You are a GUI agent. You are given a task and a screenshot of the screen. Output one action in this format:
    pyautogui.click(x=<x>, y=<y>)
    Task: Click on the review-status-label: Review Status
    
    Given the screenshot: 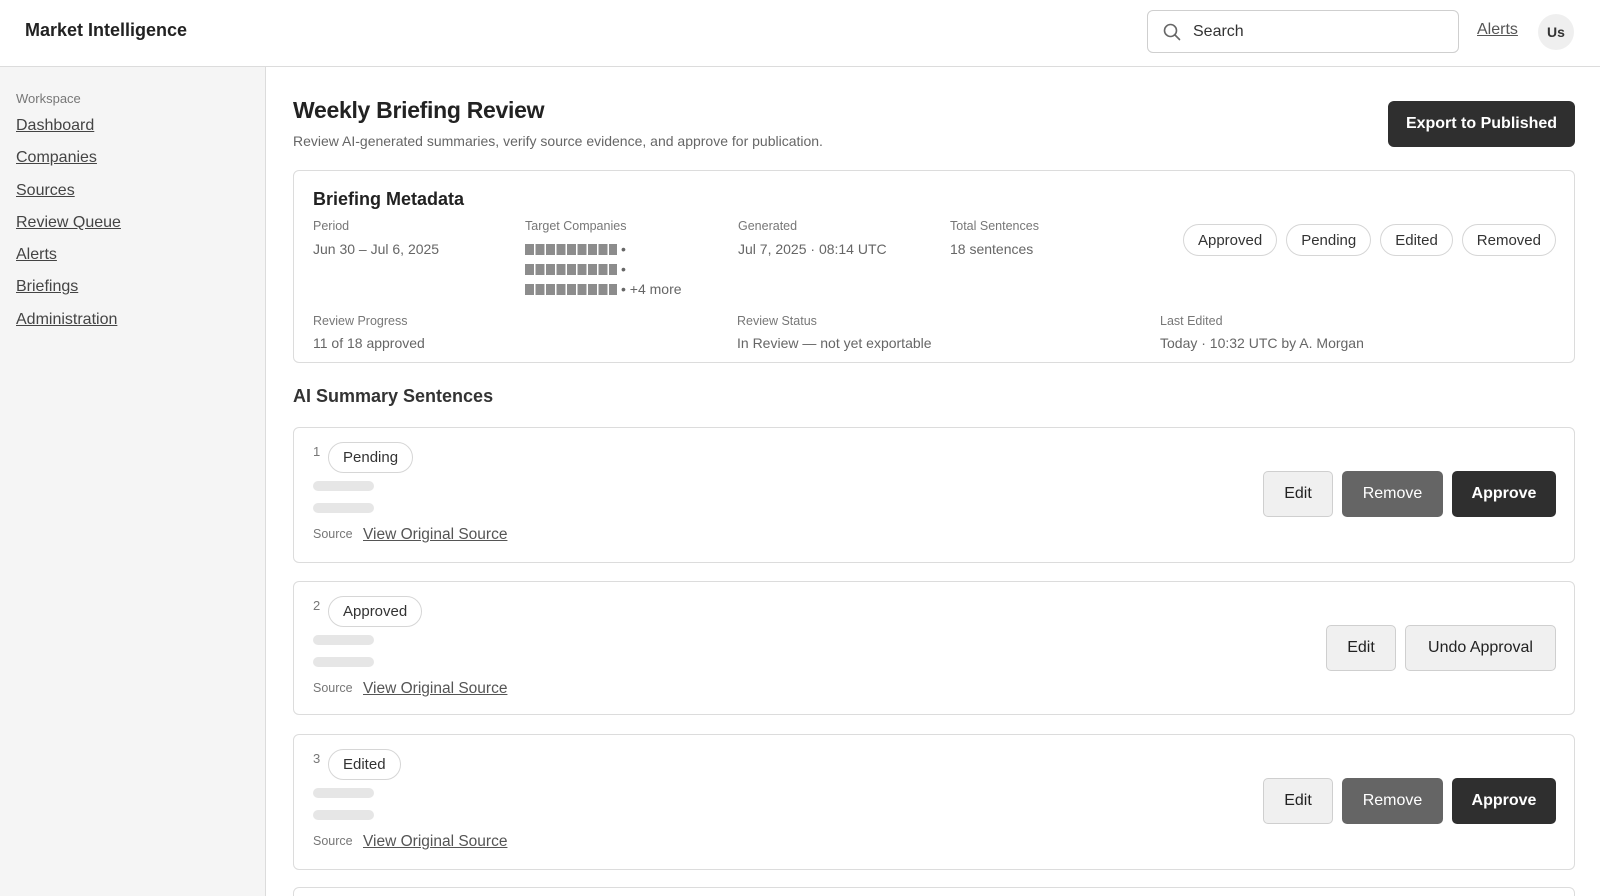 What is the action you would take?
    pyautogui.click(x=777, y=321)
    